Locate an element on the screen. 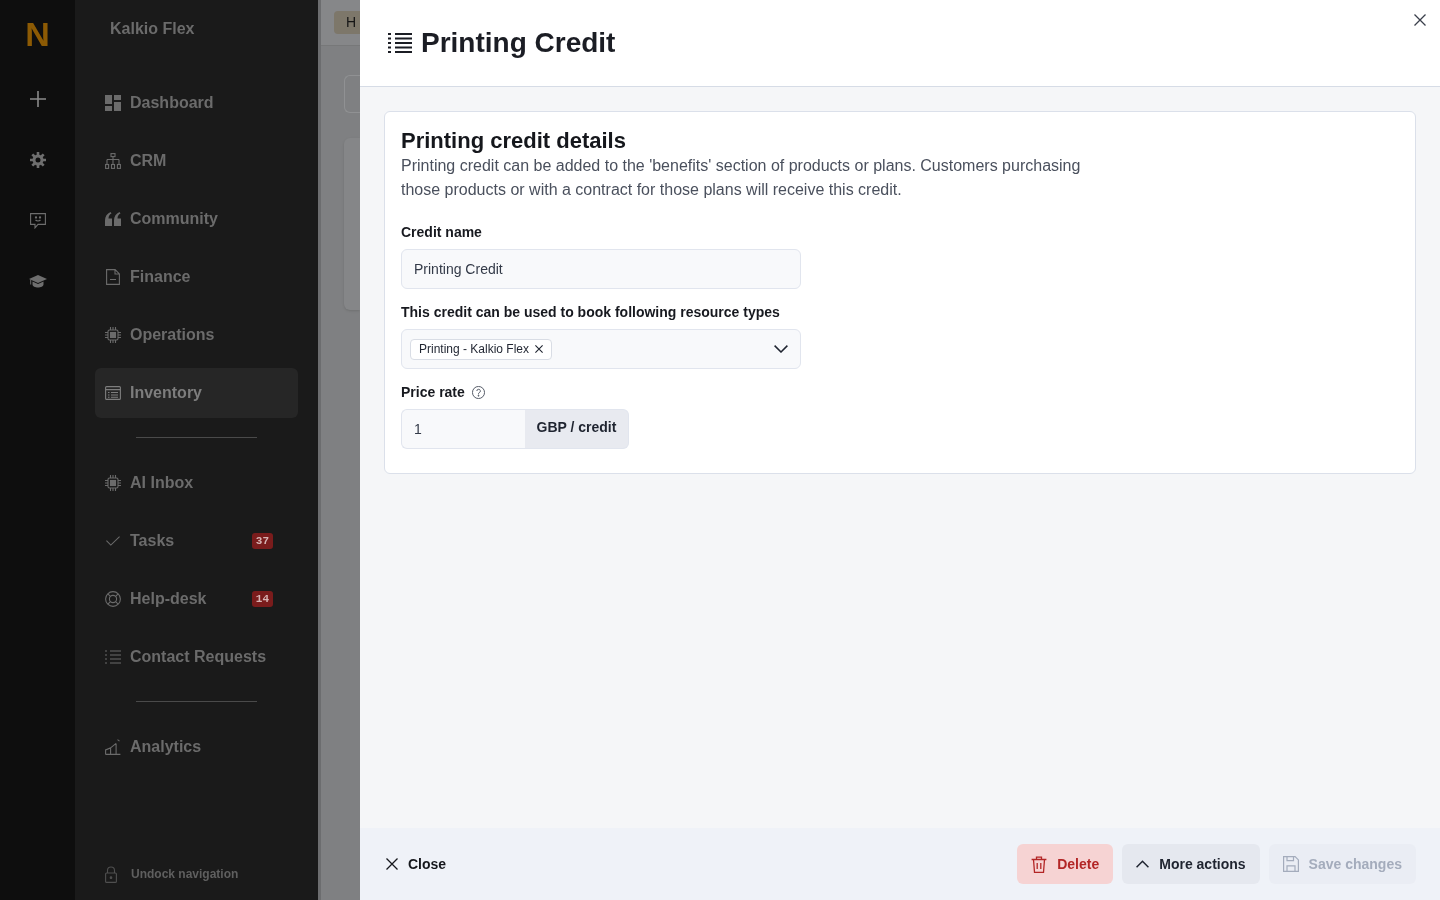 This screenshot has height=900, width=1440. chevron-down-icon is located at coordinates (781, 349).